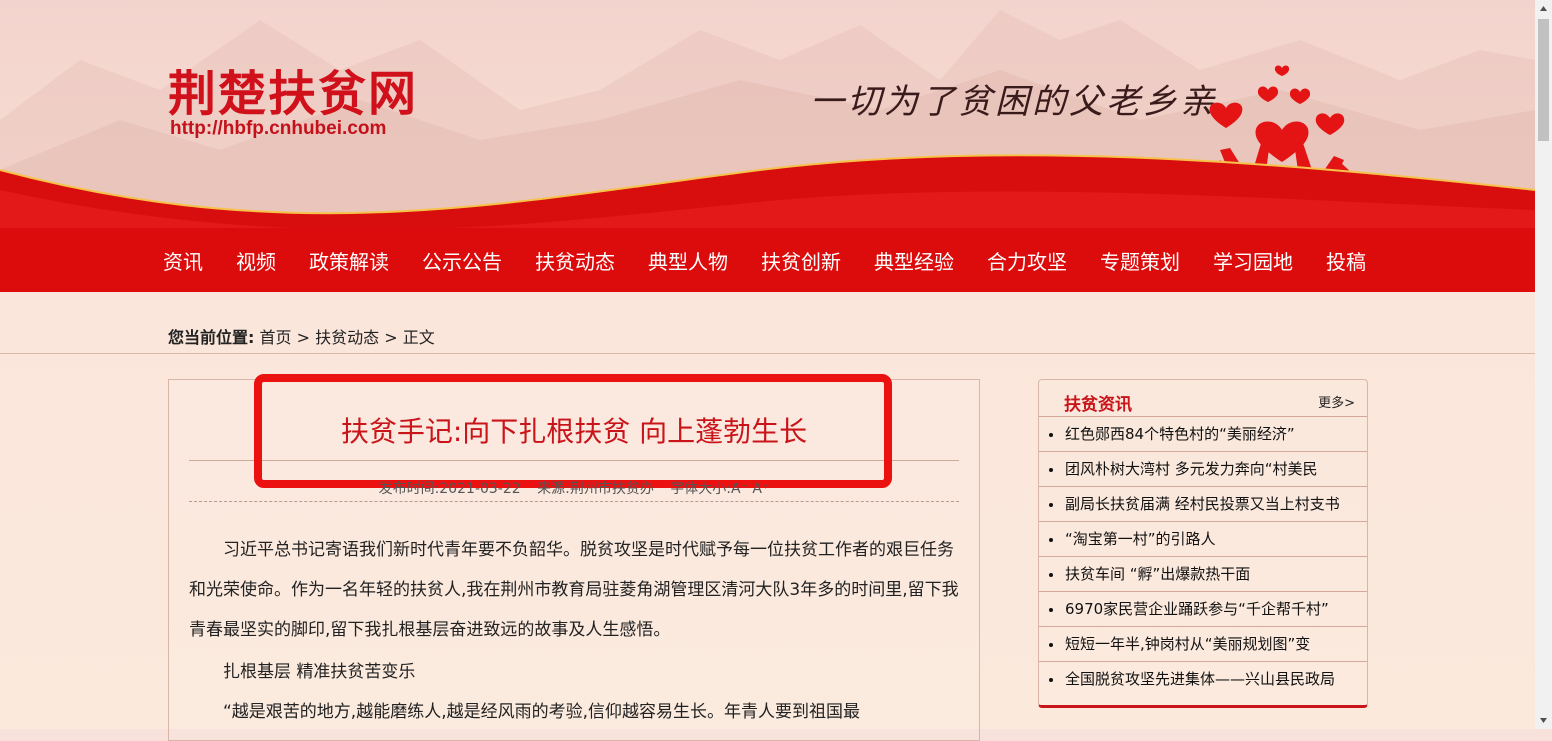 The image size is (1552, 741). Describe the element at coordinates (595, 489) in the screenshot. I see `article-source: 来源:荆州市扶贫办` at that location.